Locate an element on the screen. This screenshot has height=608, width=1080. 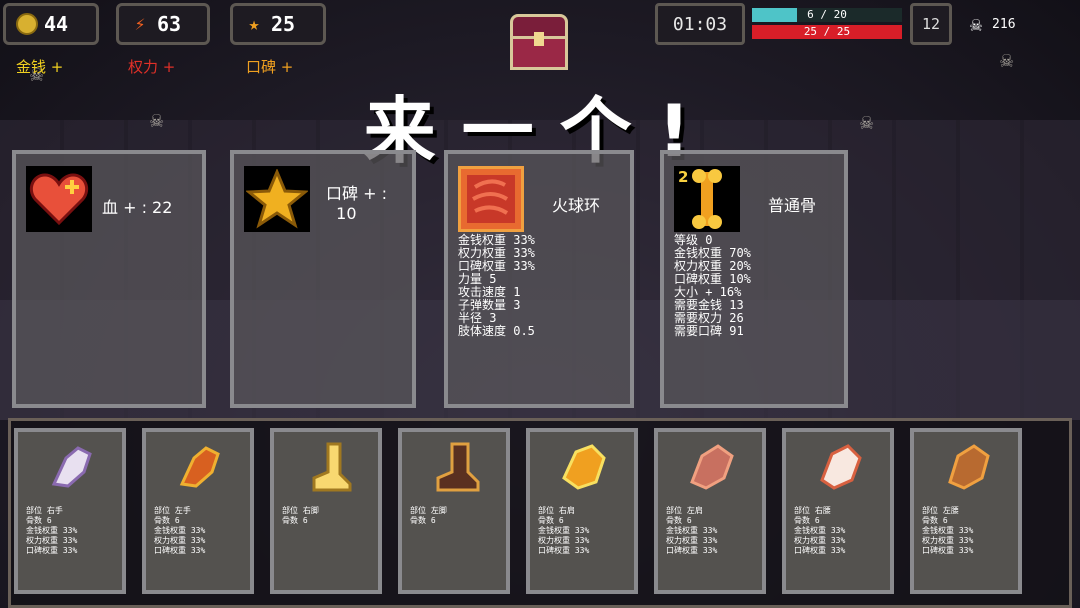
foot-bone-icon is located at coordinates (328, 466).